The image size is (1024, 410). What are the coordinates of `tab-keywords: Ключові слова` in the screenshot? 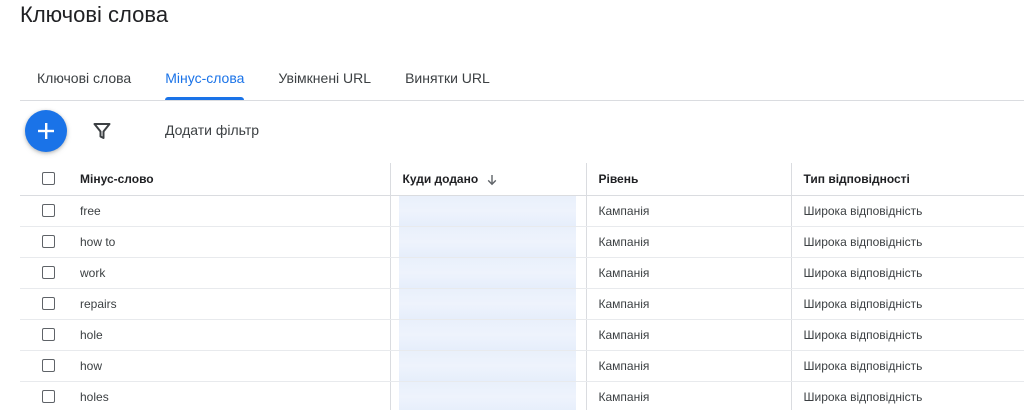 It's located at (84, 78).